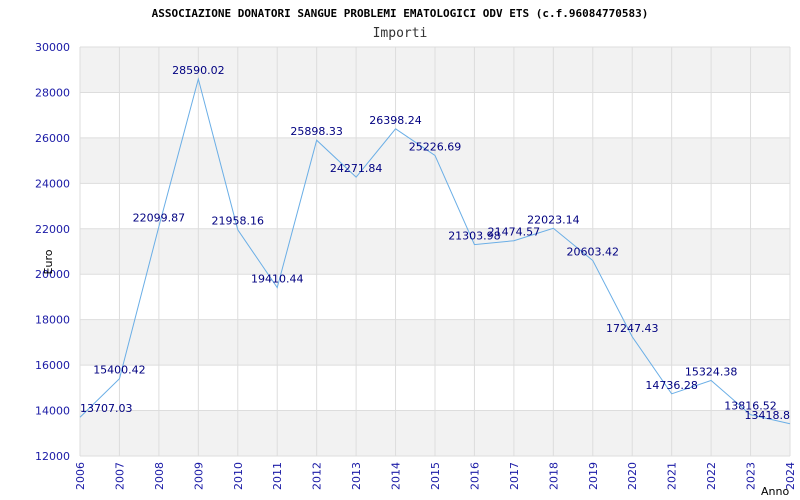 The width and height of the screenshot is (800, 500). What do you see at coordinates (356, 168) in the screenshot?
I see `data-label: 24271.84` at bounding box center [356, 168].